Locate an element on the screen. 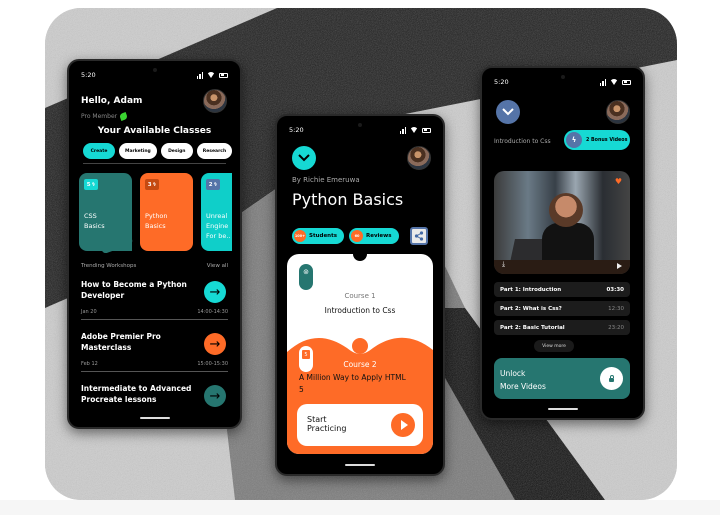  video-part-item: Part 2: Basic Tutorial 23:20 is located at coordinates (562, 327).